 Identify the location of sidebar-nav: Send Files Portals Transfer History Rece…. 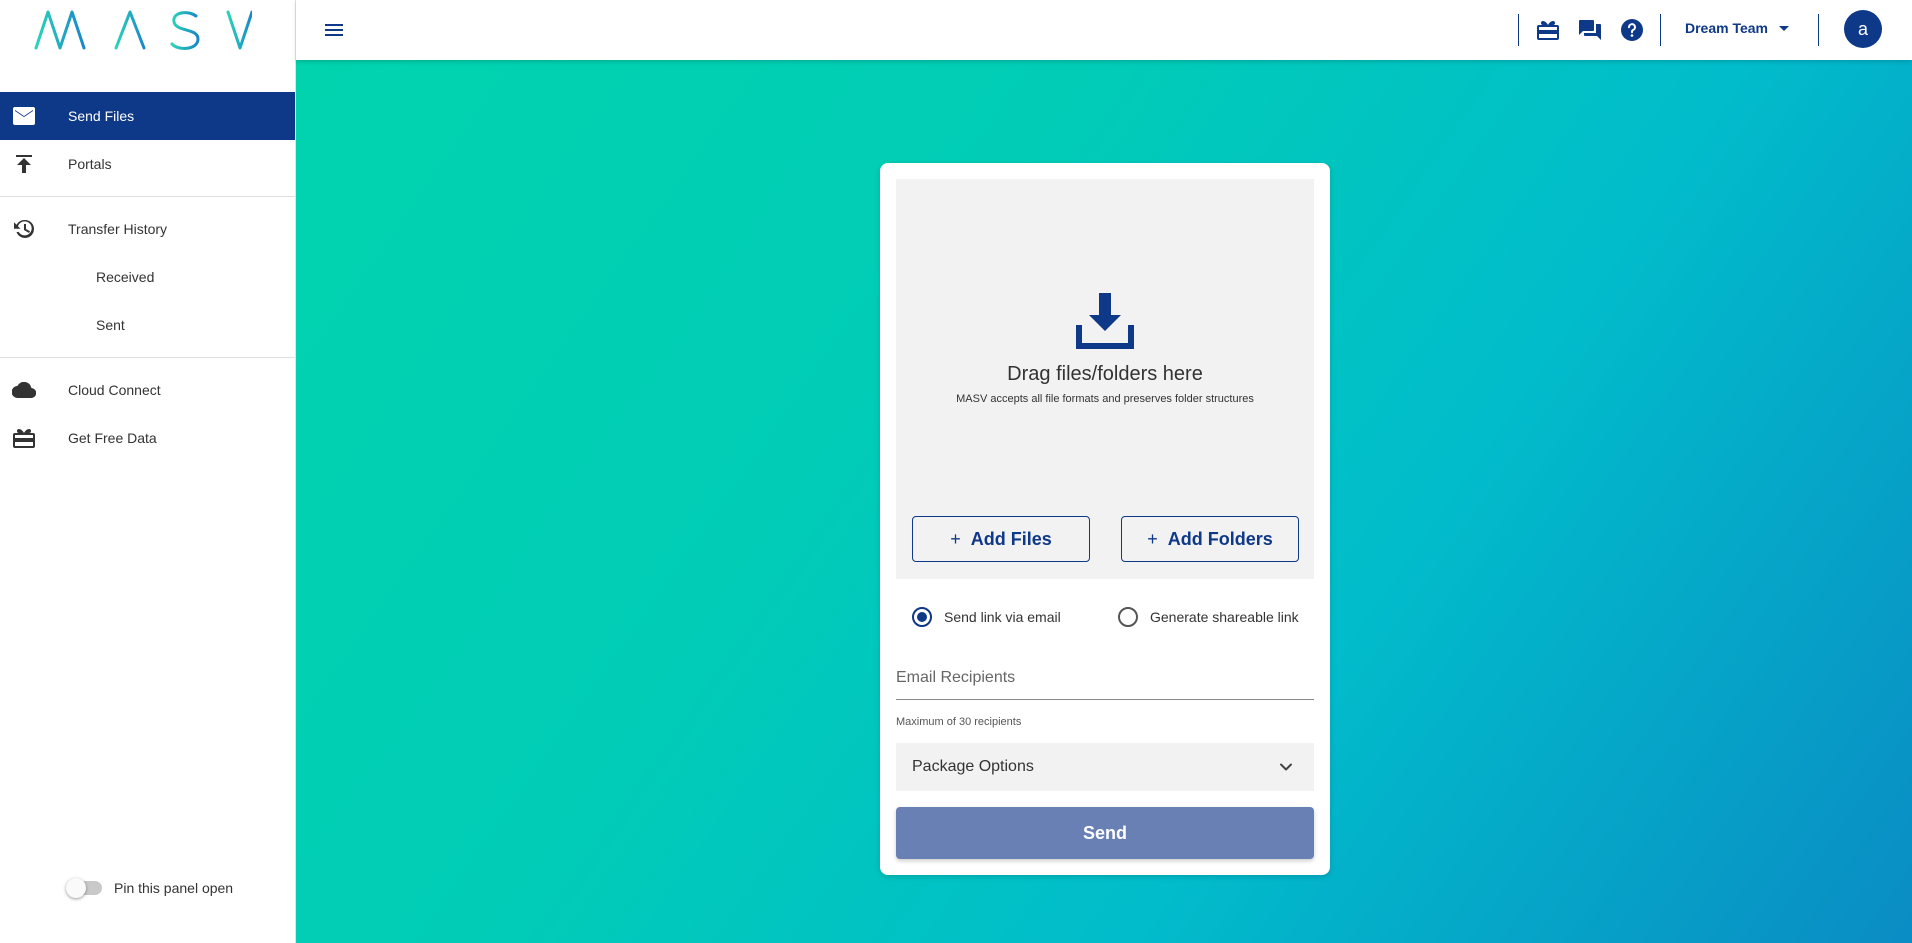
(147, 277).